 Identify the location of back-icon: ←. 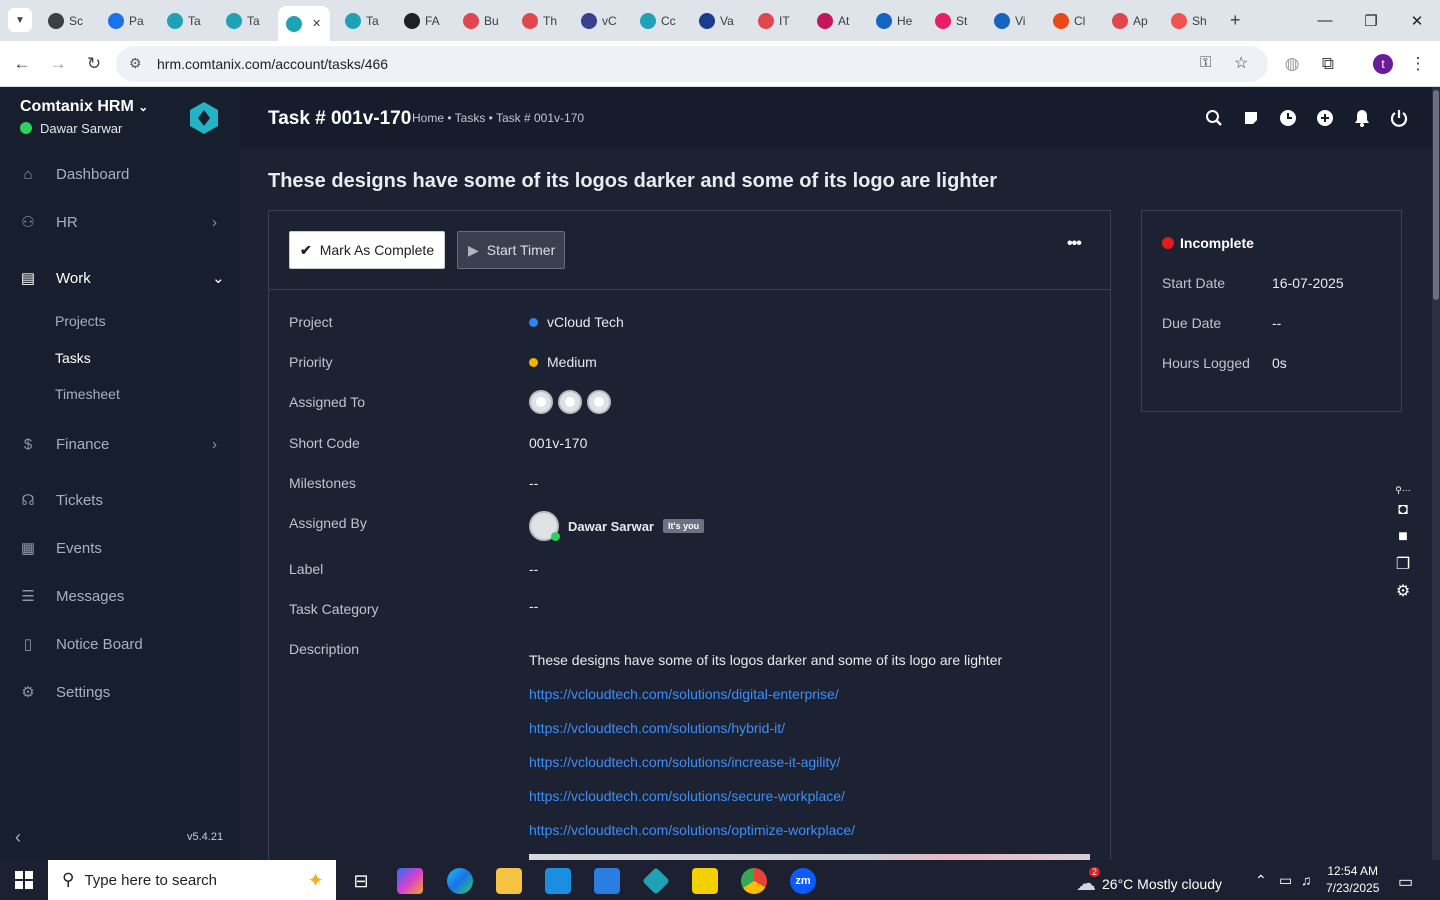
(22, 64).